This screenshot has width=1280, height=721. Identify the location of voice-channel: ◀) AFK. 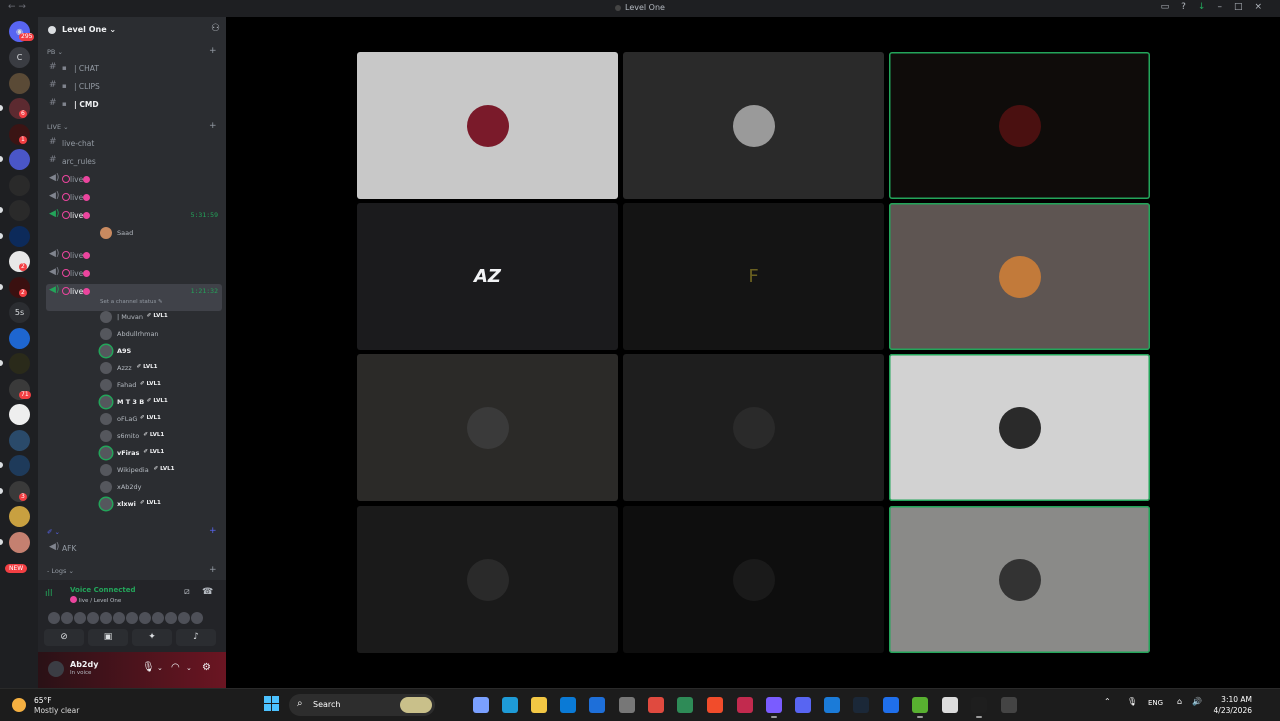
(134, 548).